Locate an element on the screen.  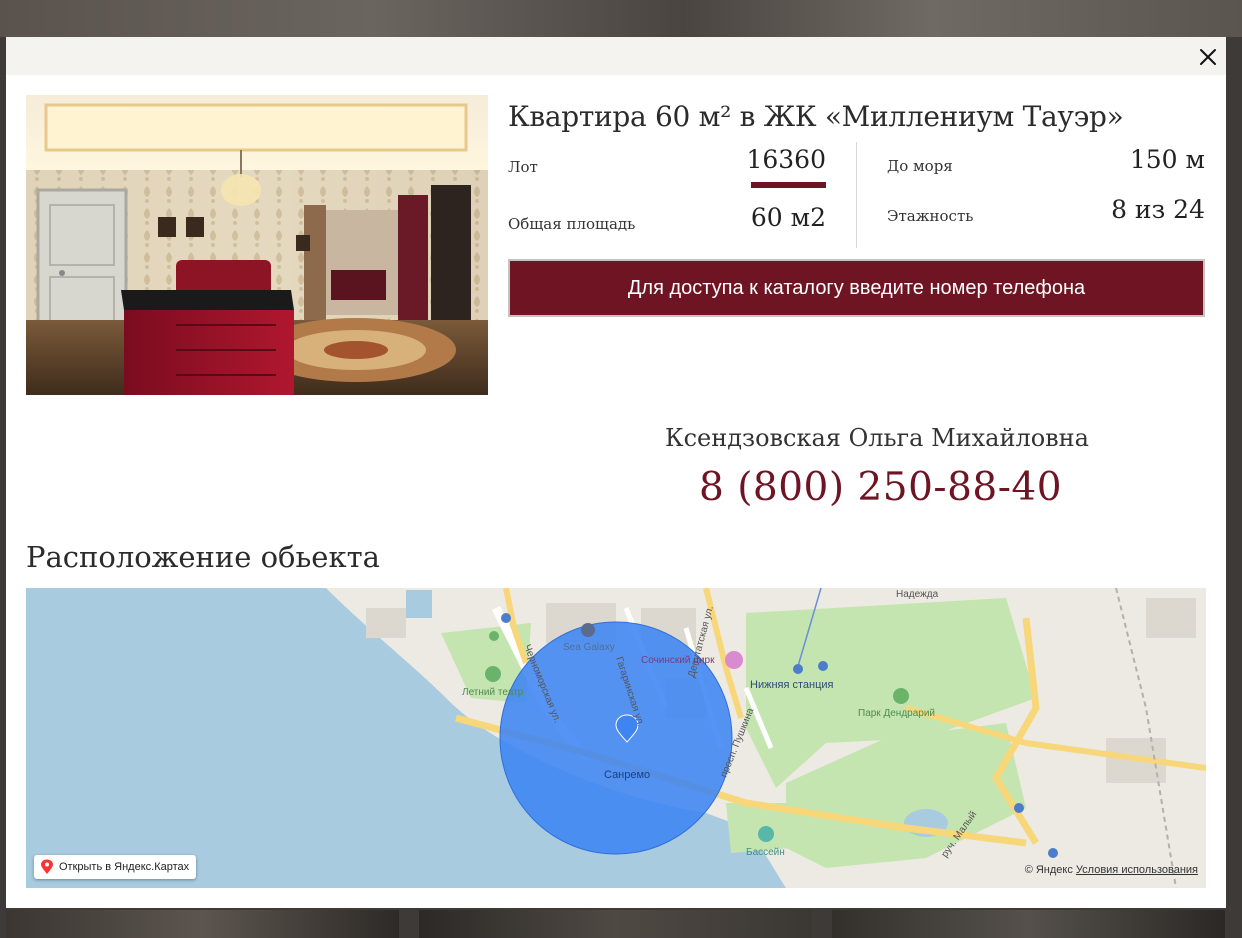
sea-distance-label: До моря is located at coordinates (920, 166).